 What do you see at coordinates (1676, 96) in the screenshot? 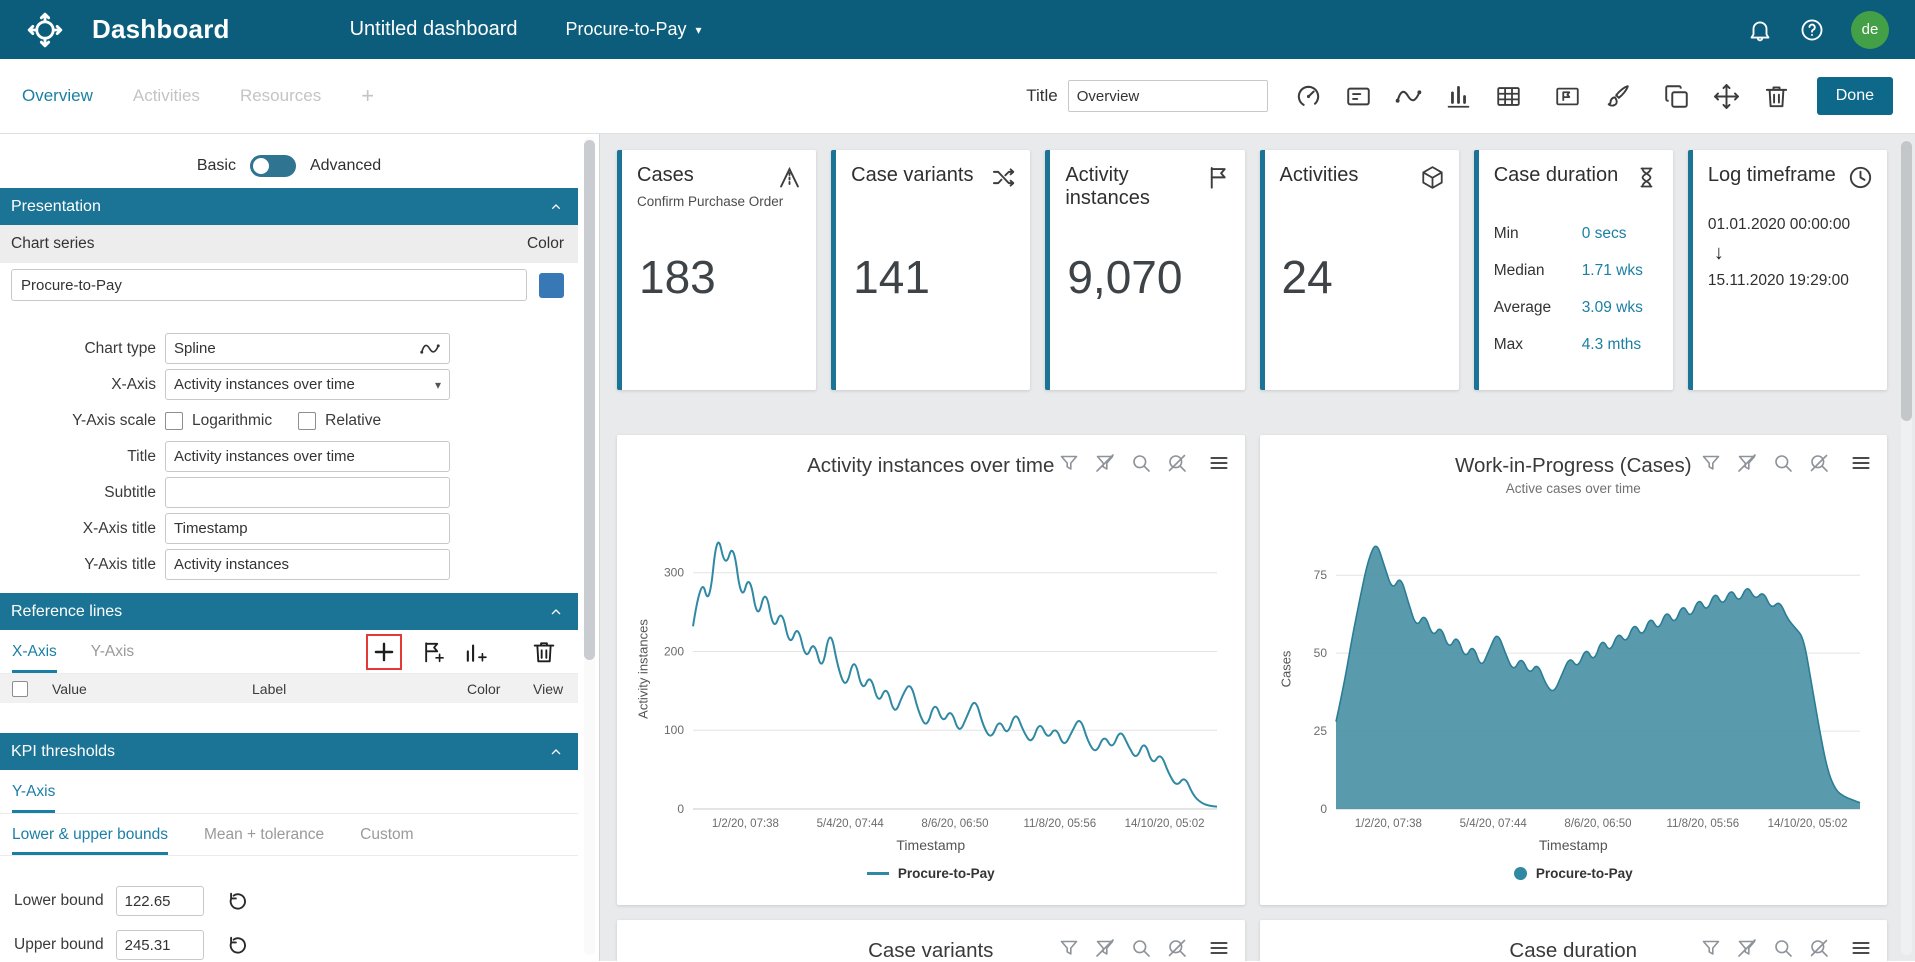
I see `copy-icon` at bounding box center [1676, 96].